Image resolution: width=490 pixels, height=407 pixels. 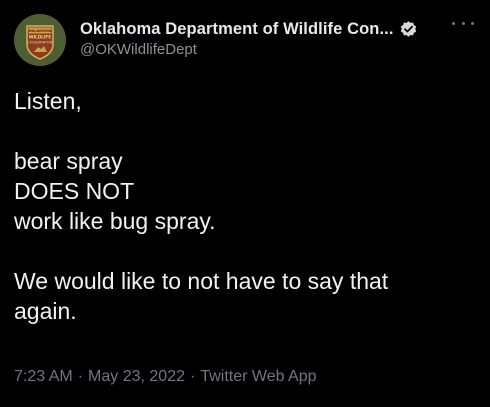 What do you see at coordinates (408, 29) in the screenshot?
I see `verified-badge-icon` at bounding box center [408, 29].